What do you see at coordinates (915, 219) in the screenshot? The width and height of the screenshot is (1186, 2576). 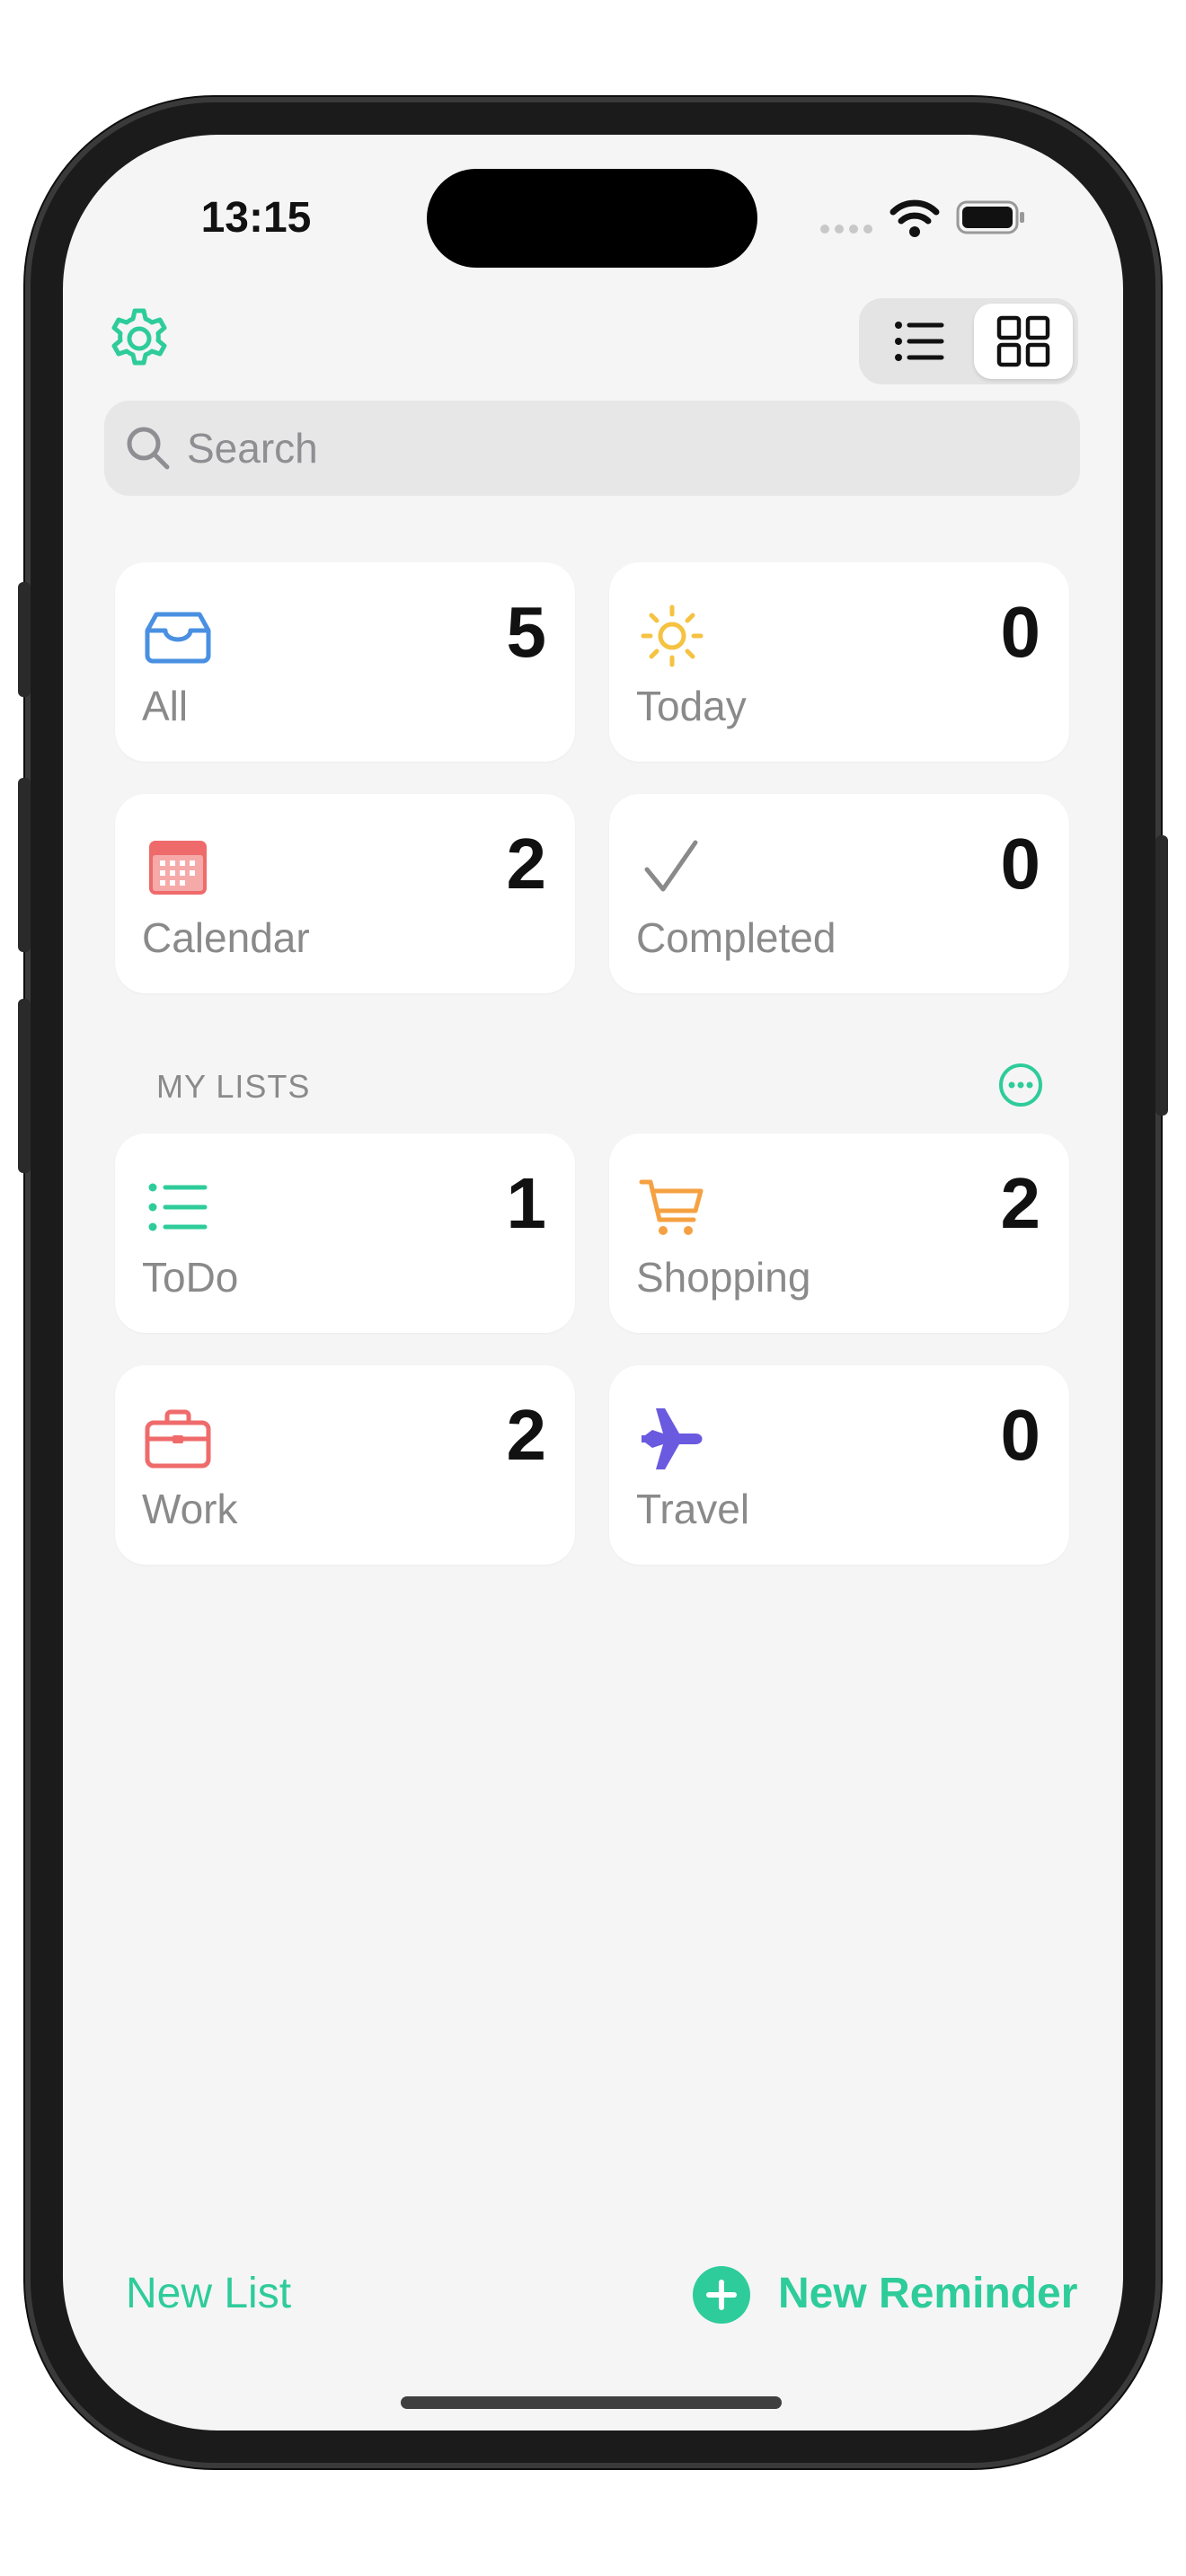 I see `wifi-icon` at bounding box center [915, 219].